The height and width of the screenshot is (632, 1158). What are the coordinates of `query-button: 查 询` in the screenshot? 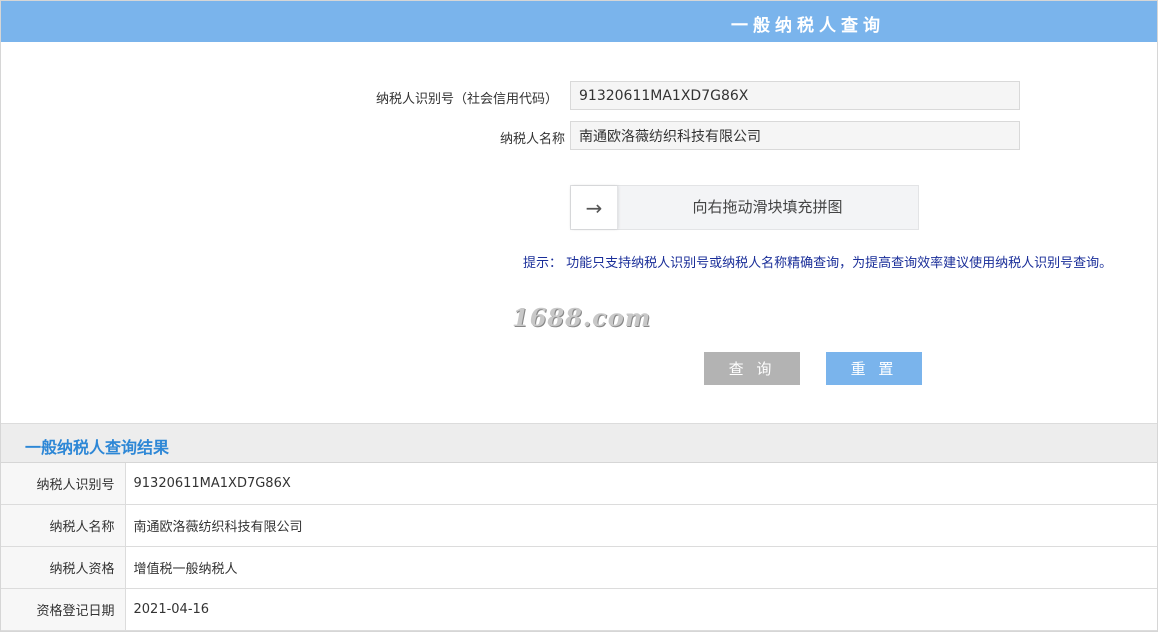 It's located at (752, 368).